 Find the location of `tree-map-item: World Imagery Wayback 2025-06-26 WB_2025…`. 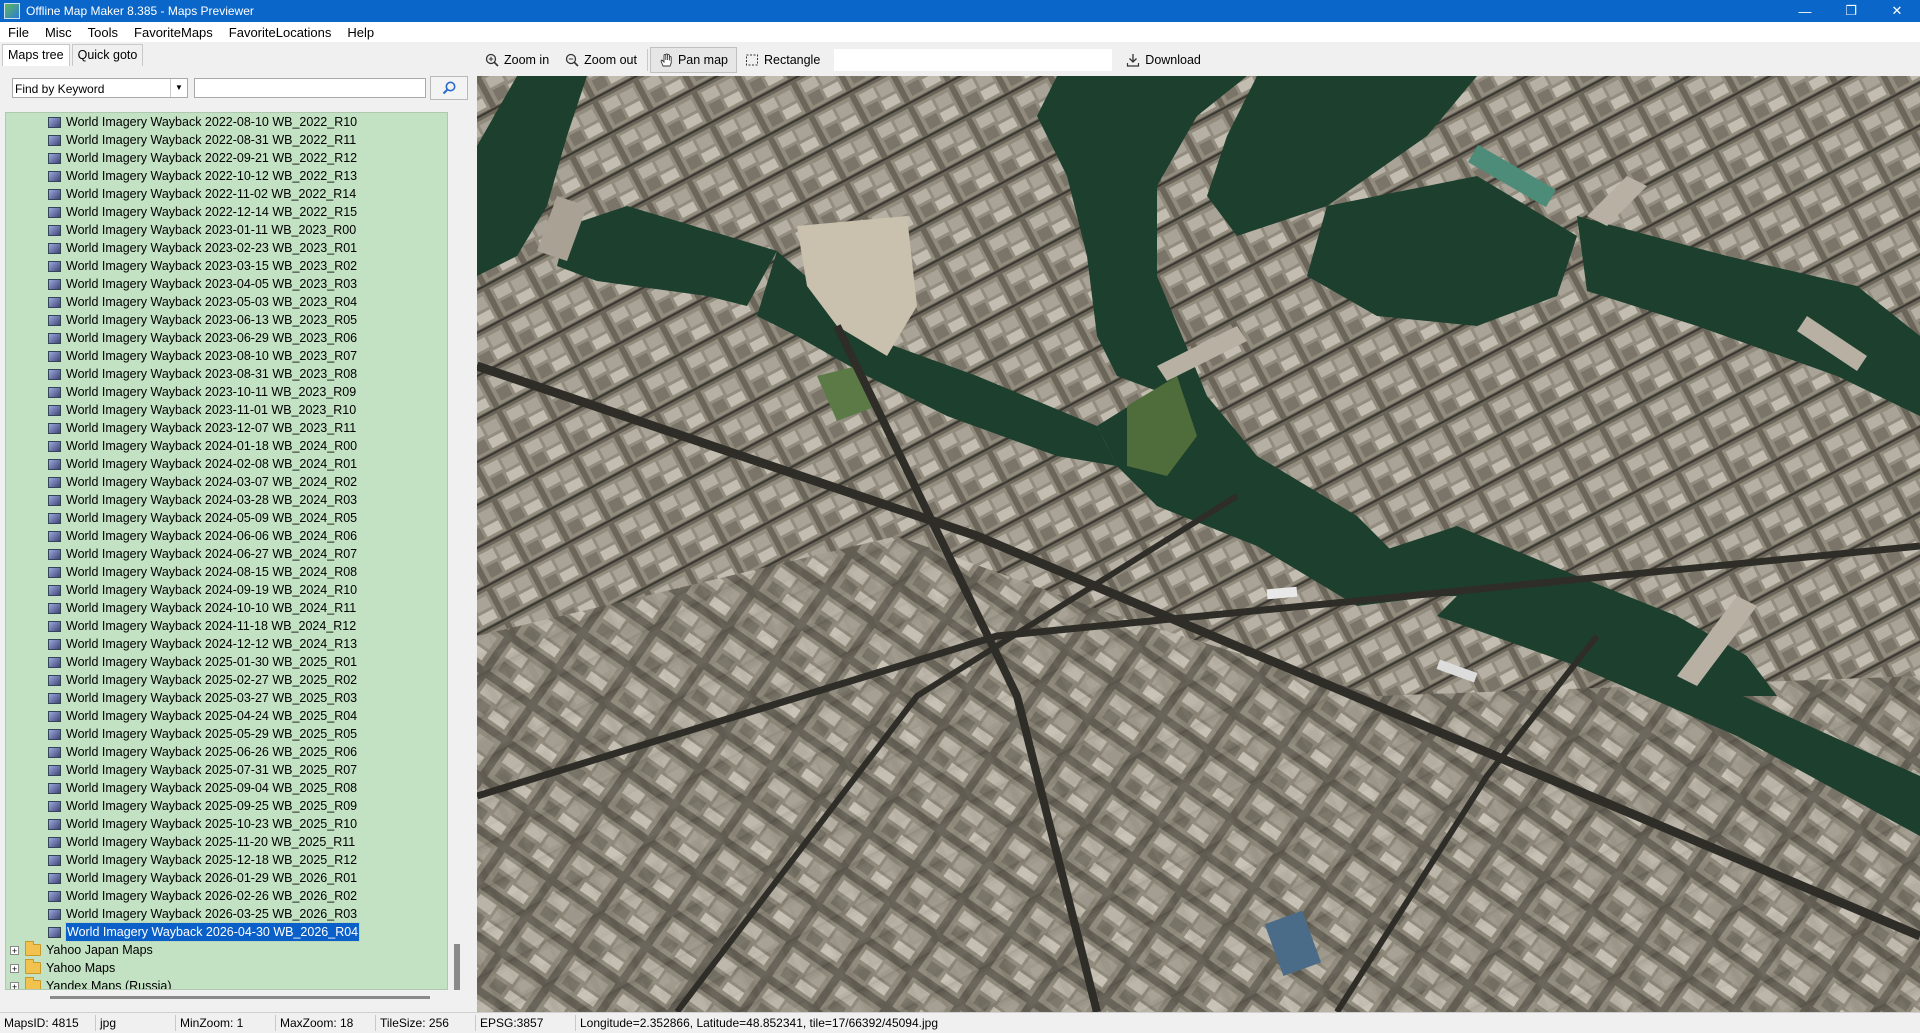

tree-map-item: World Imagery Wayback 2025-06-26 WB_2025… is located at coordinates (202, 752).